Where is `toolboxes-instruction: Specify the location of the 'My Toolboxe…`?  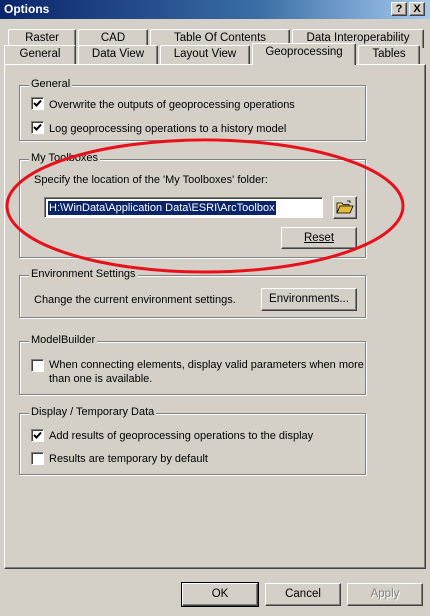
toolboxes-instruction: Specify the location of the 'My Toolboxe… is located at coordinates (151, 180).